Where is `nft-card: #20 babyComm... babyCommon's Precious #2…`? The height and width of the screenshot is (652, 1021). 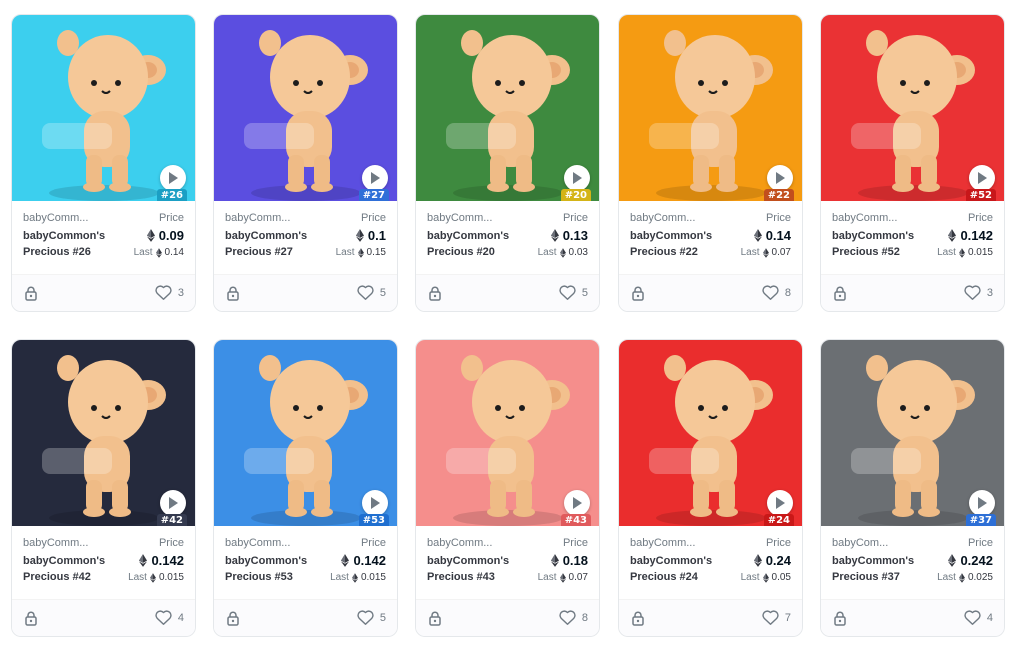 nft-card: #20 babyComm... babyCommon's Precious #2… is located at coordinates (507, 163).